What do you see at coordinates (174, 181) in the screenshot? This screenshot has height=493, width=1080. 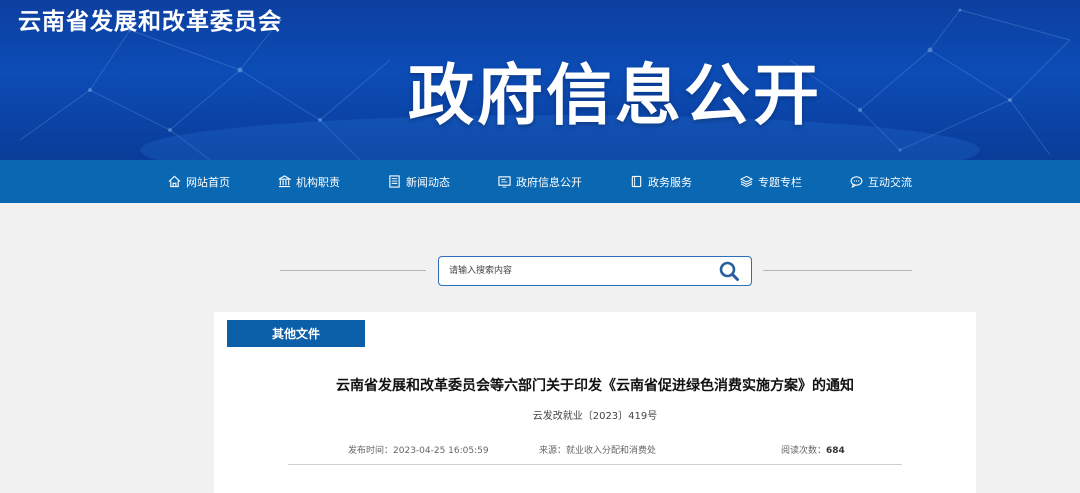 I see `home-icon` at bounding box center [174, 181].